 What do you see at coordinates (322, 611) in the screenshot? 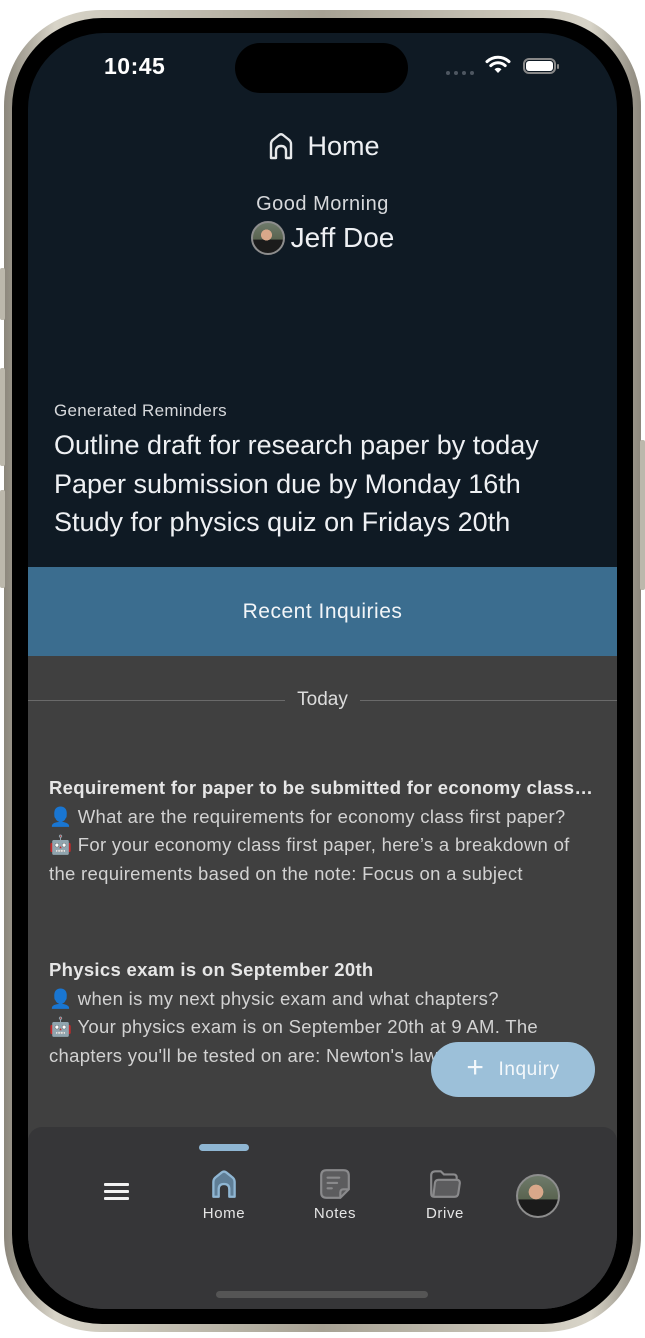
I see `recent-inquiries-header: Recent Inquiries` at bounding box center [322, 611].